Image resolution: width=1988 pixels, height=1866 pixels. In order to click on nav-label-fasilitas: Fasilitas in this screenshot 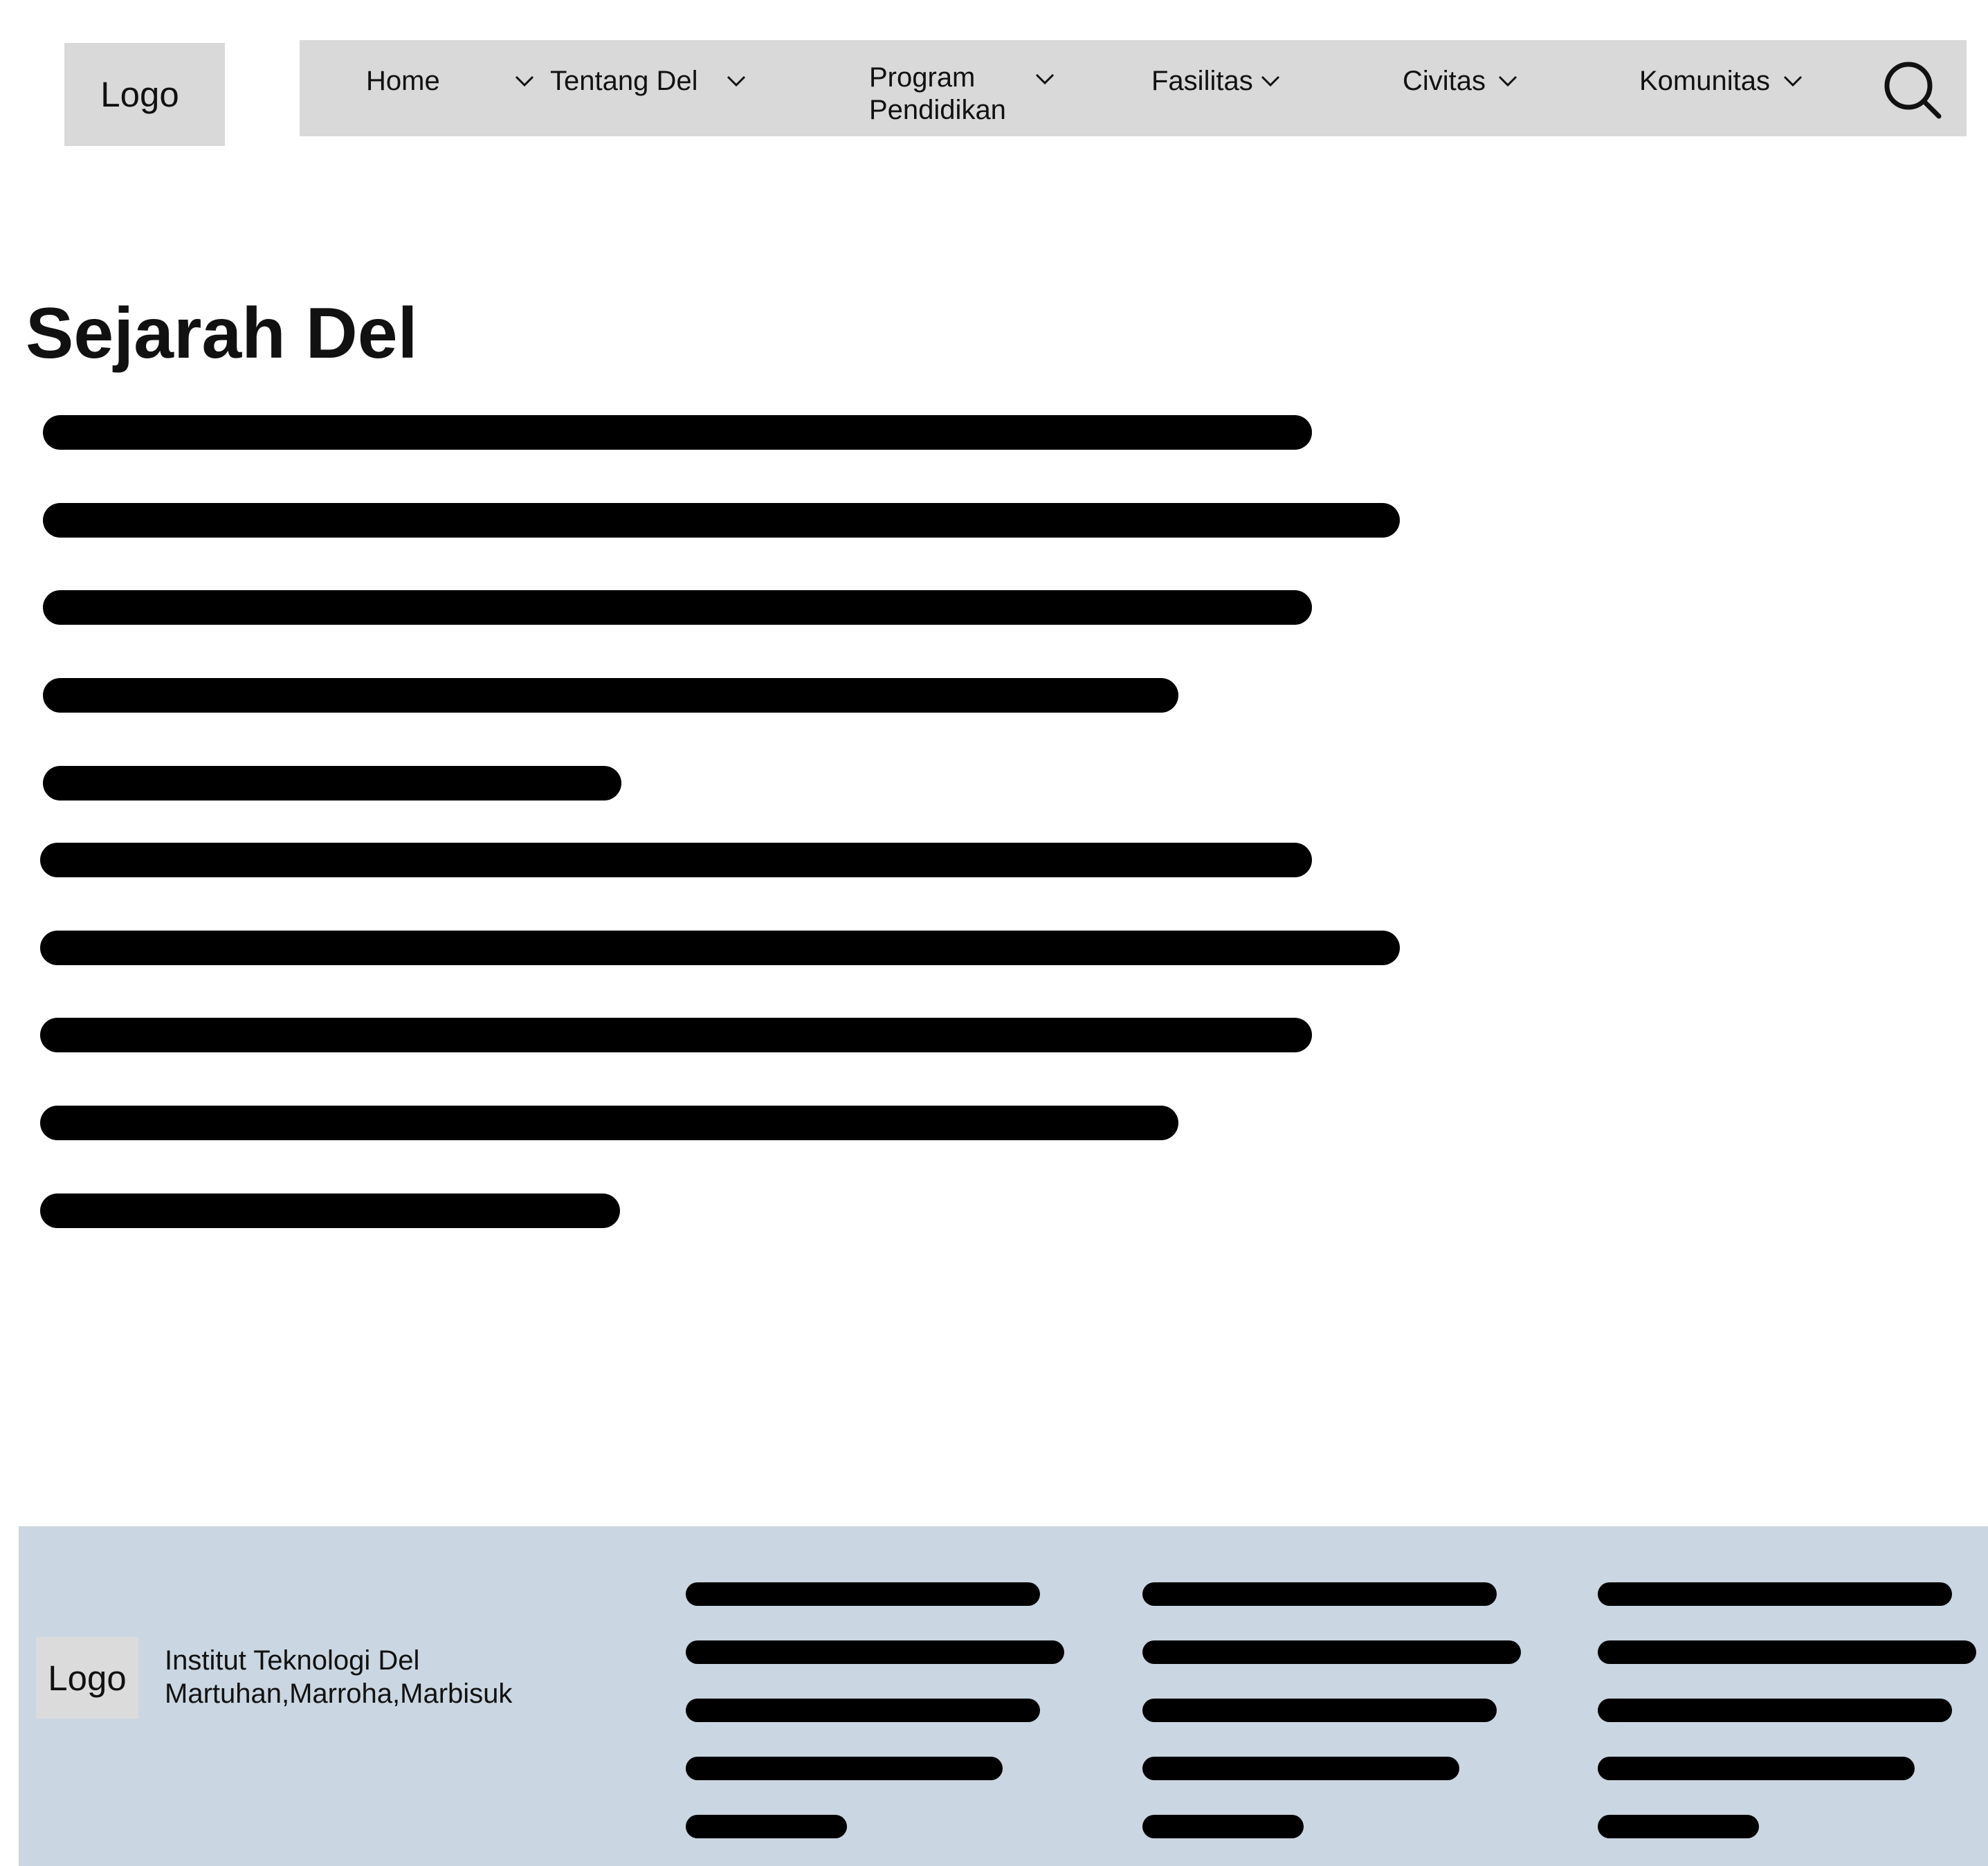, I will do `click(1202, 81)`.